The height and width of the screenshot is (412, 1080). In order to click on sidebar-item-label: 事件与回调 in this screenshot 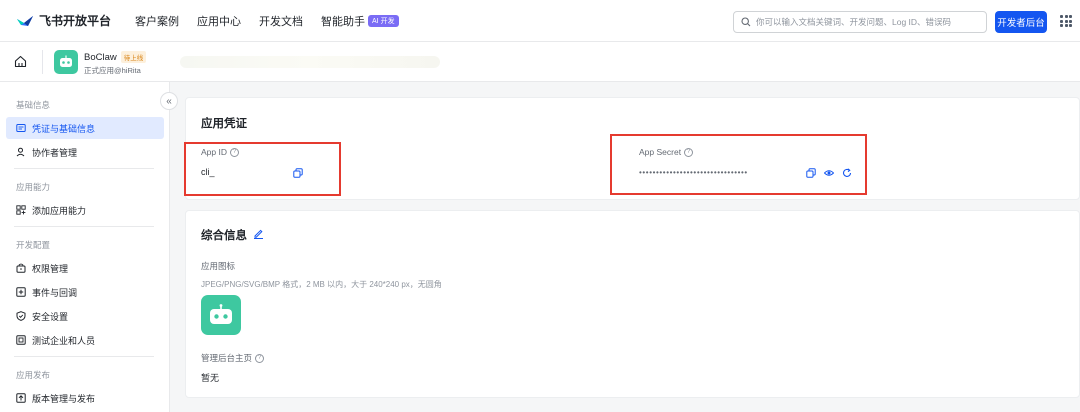, I will do `click(55, 292)`.